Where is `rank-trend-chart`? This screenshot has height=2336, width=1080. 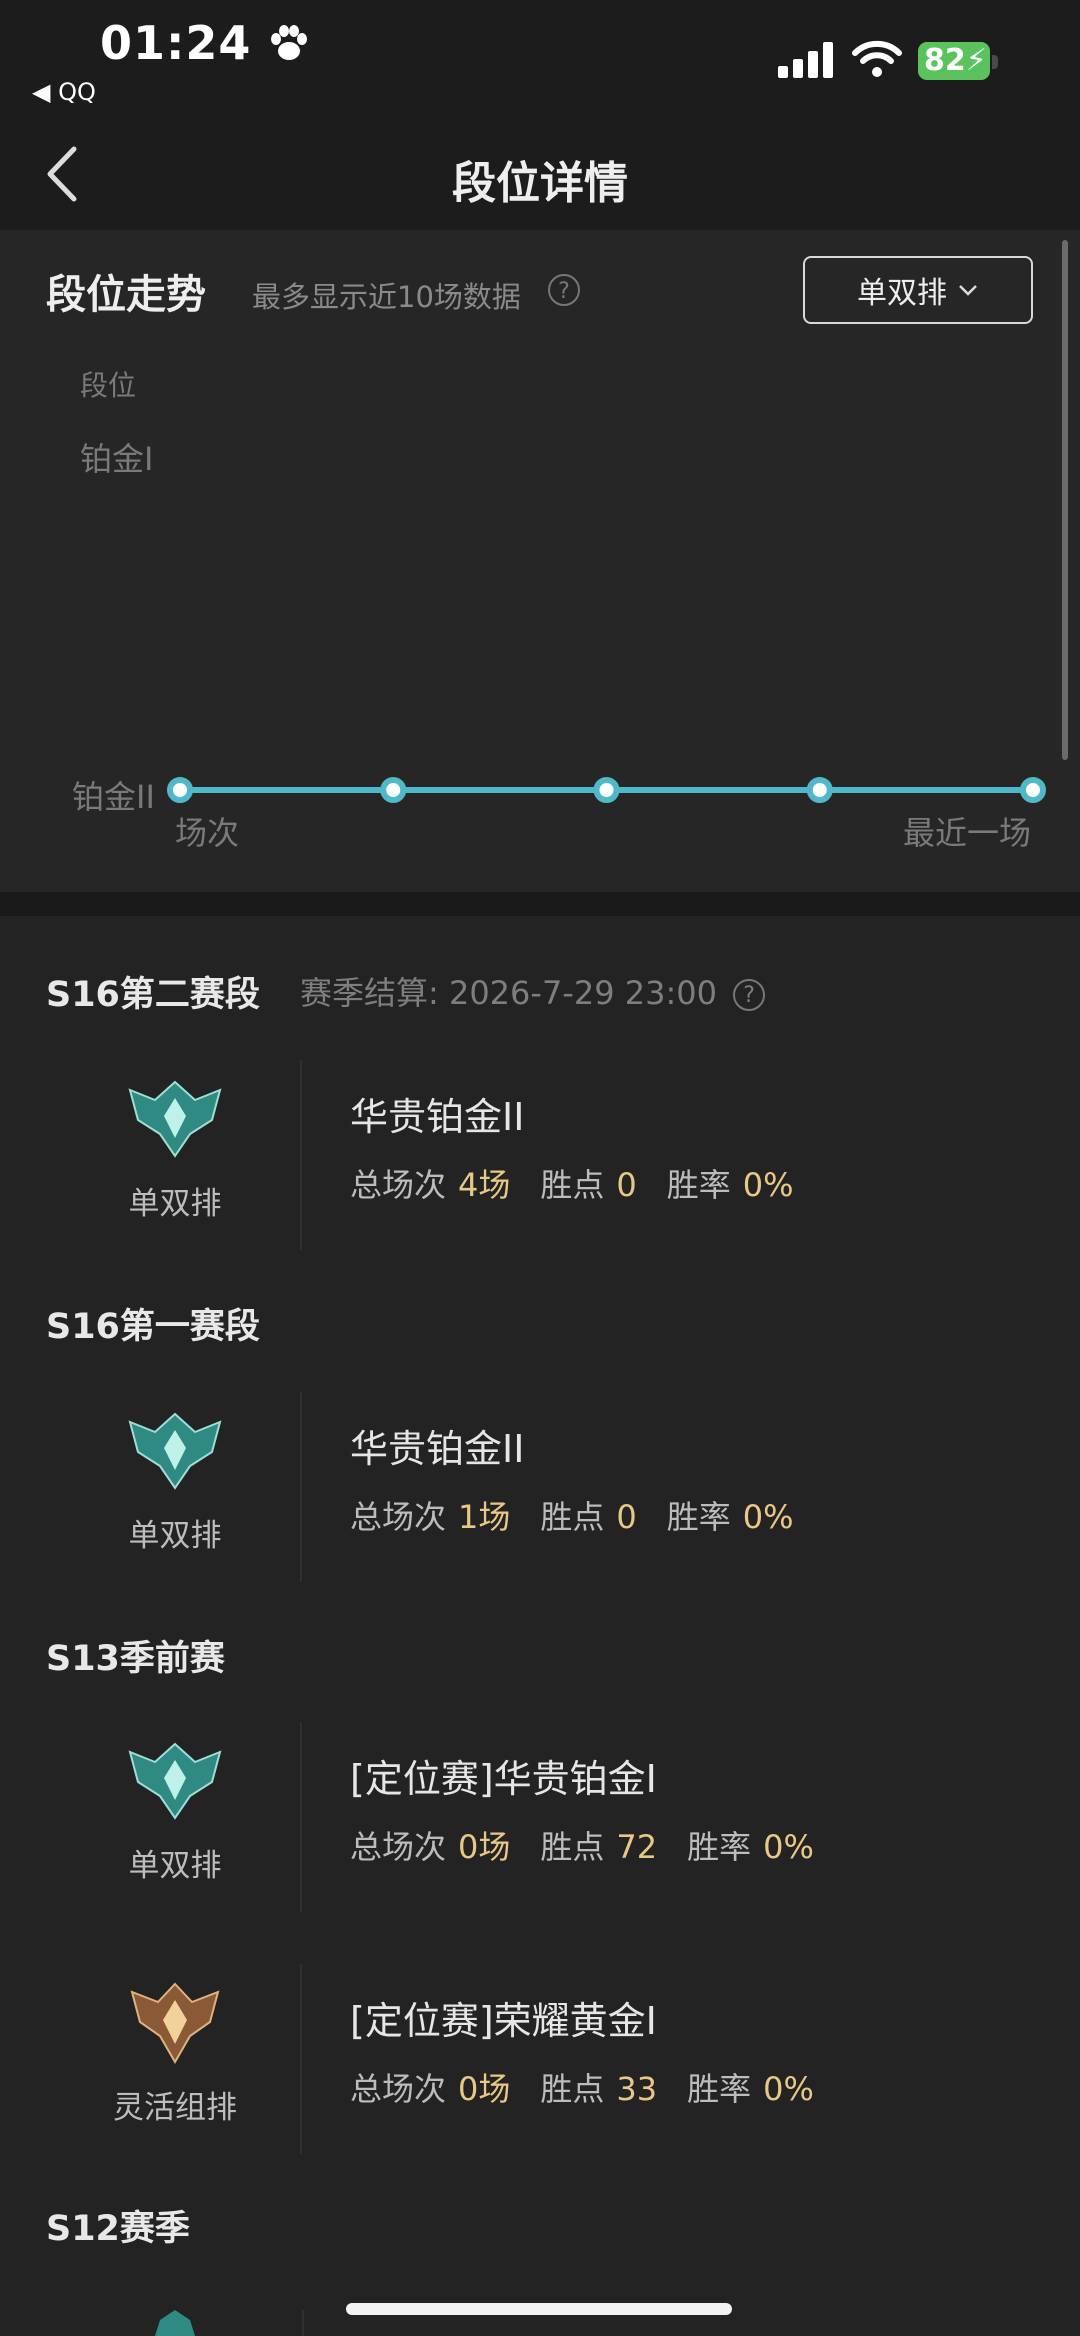
rank-trend-chart is located at coordinates (606, 790).